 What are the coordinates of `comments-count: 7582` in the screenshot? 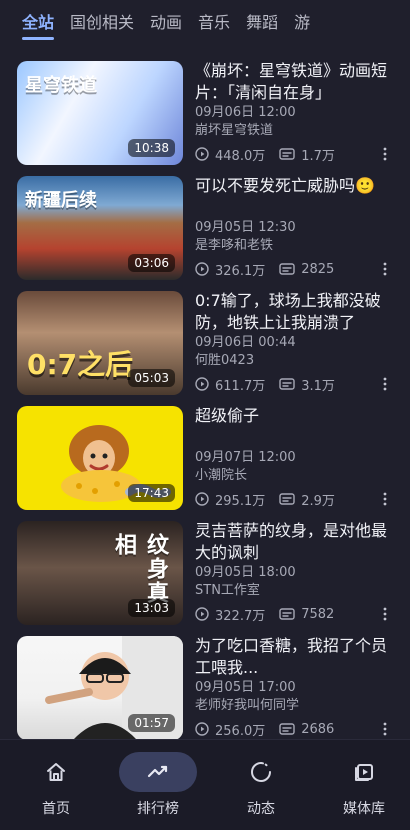 It's located at (318, 614).